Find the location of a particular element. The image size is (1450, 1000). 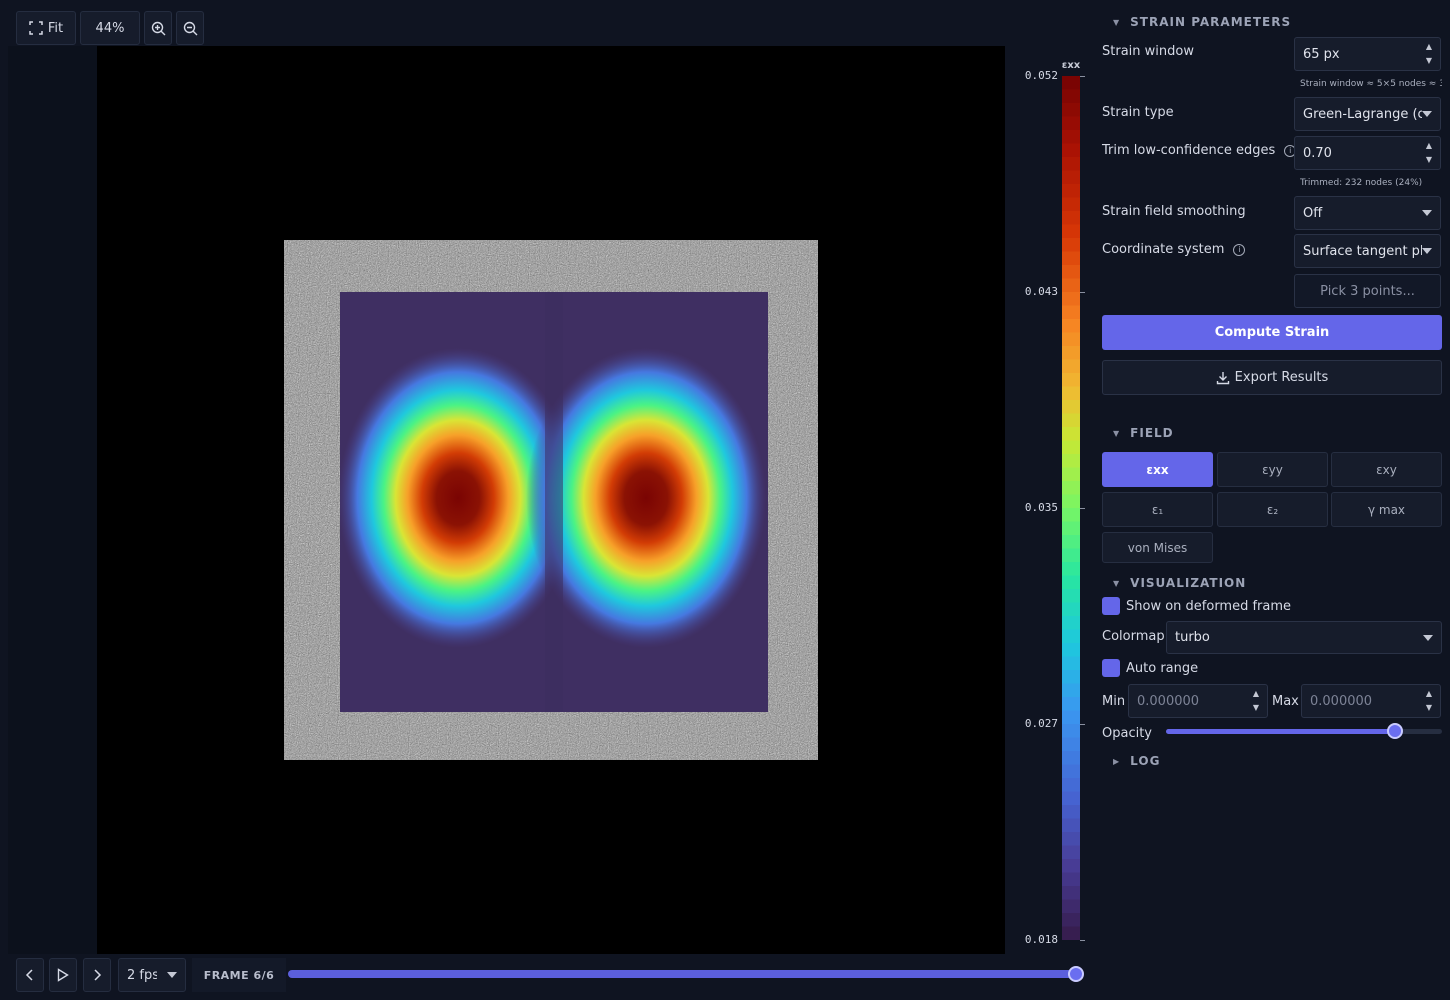

coord-system-value: Surface tangent pl is located at coordinates (1362, 251).